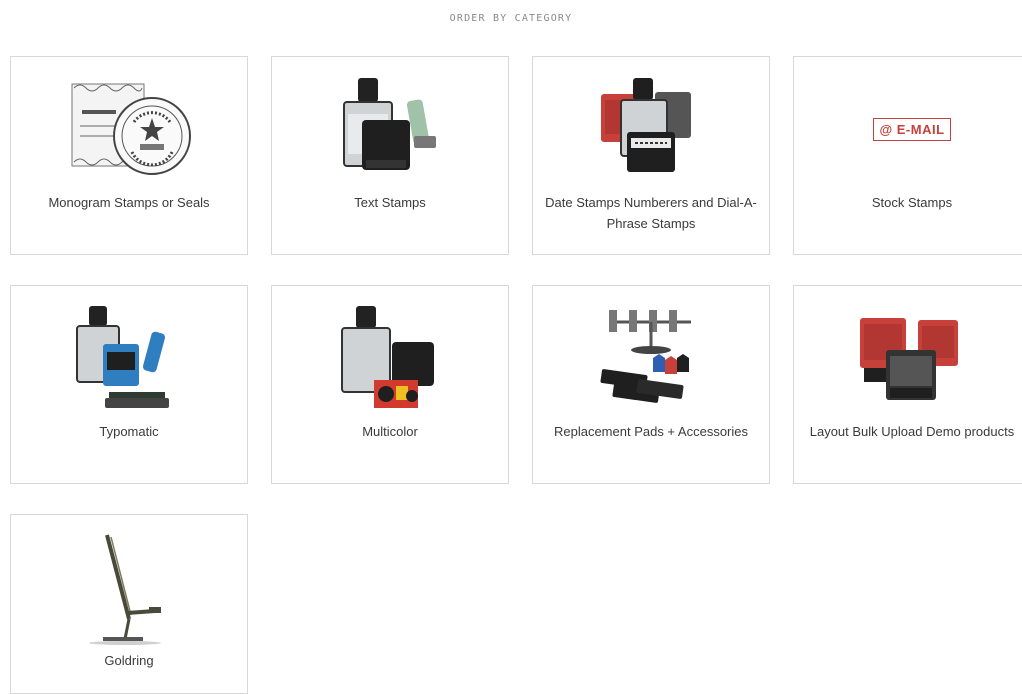 The image size is (1022, 694). I want to click on section-heading: ORDER BY CATEGORY, so click(511, 18).